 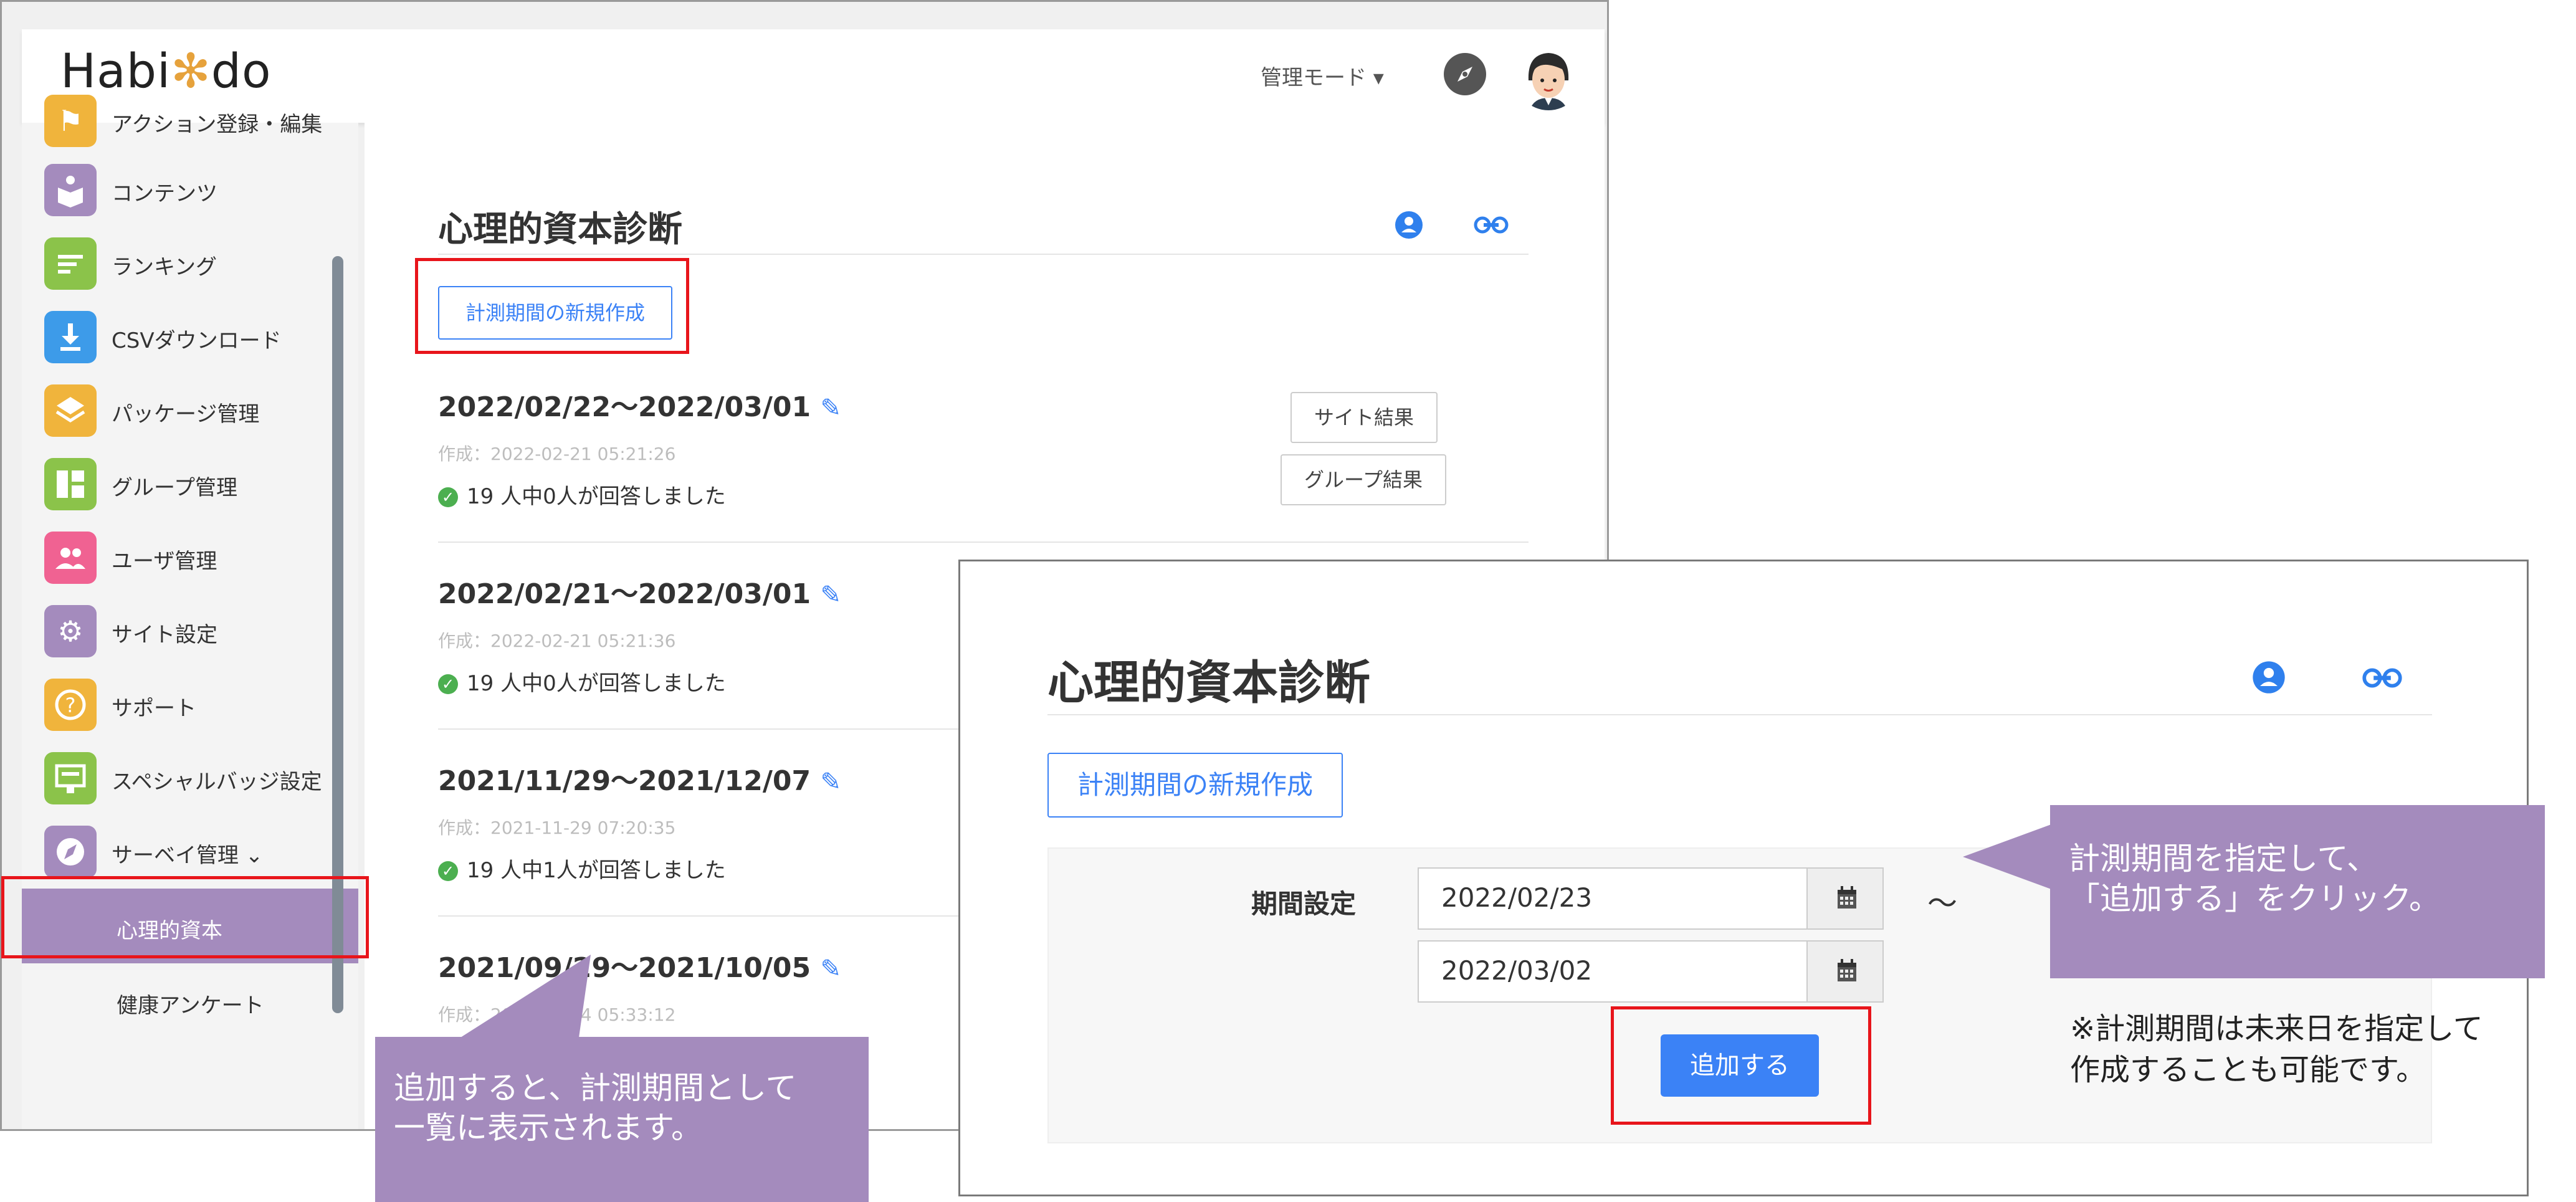 What do you see at coordinates (70, 337) in the screenshot?
I see `download-icon` at bounding box center [70, 337].